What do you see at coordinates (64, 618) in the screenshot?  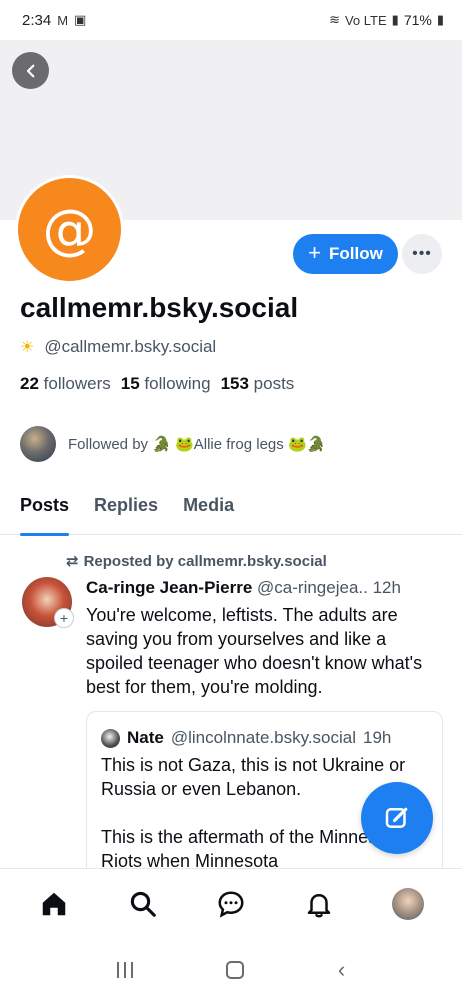 I see `add-follow-badge-icon: +` at bounding box center [64, 618].